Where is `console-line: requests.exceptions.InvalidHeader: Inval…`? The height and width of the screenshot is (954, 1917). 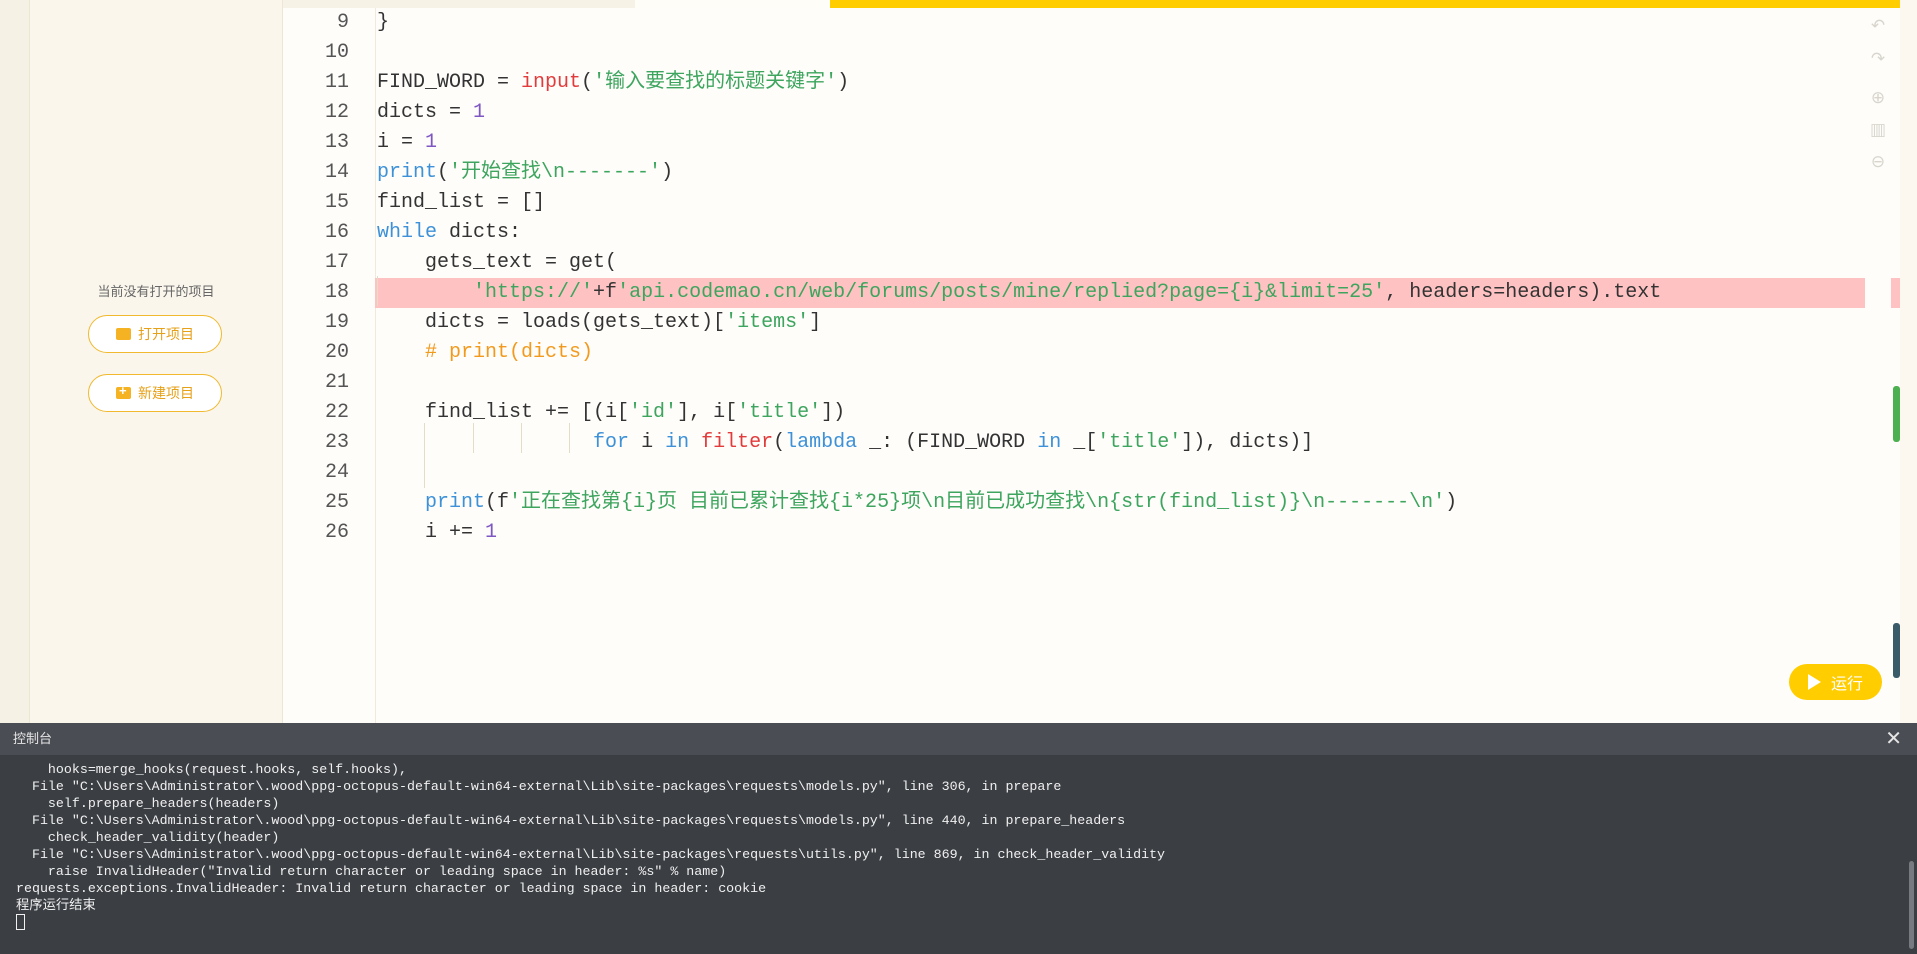
console-line: requests.exceptions.InvalidHeader: Inval… is located at coordinates (391, 888).